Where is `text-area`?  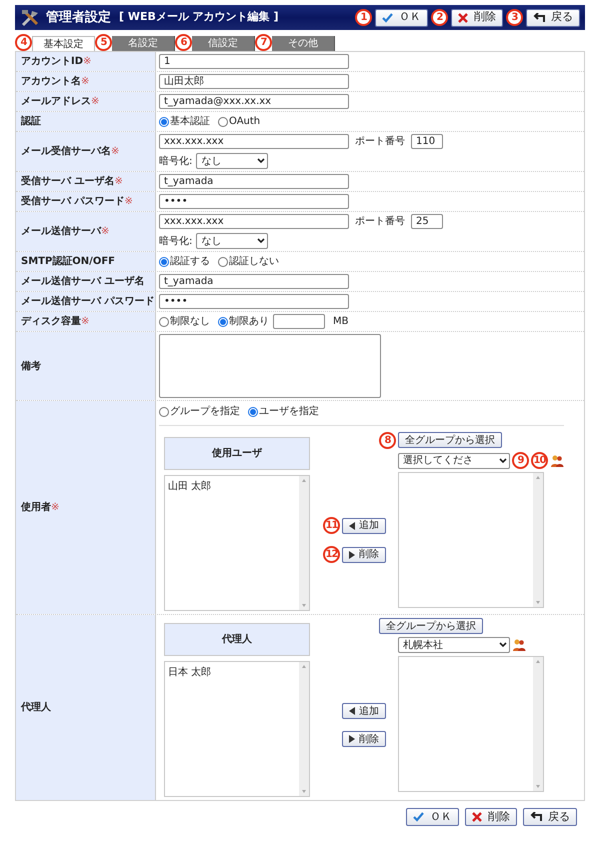
text-area is located at coordinates (270, 366).